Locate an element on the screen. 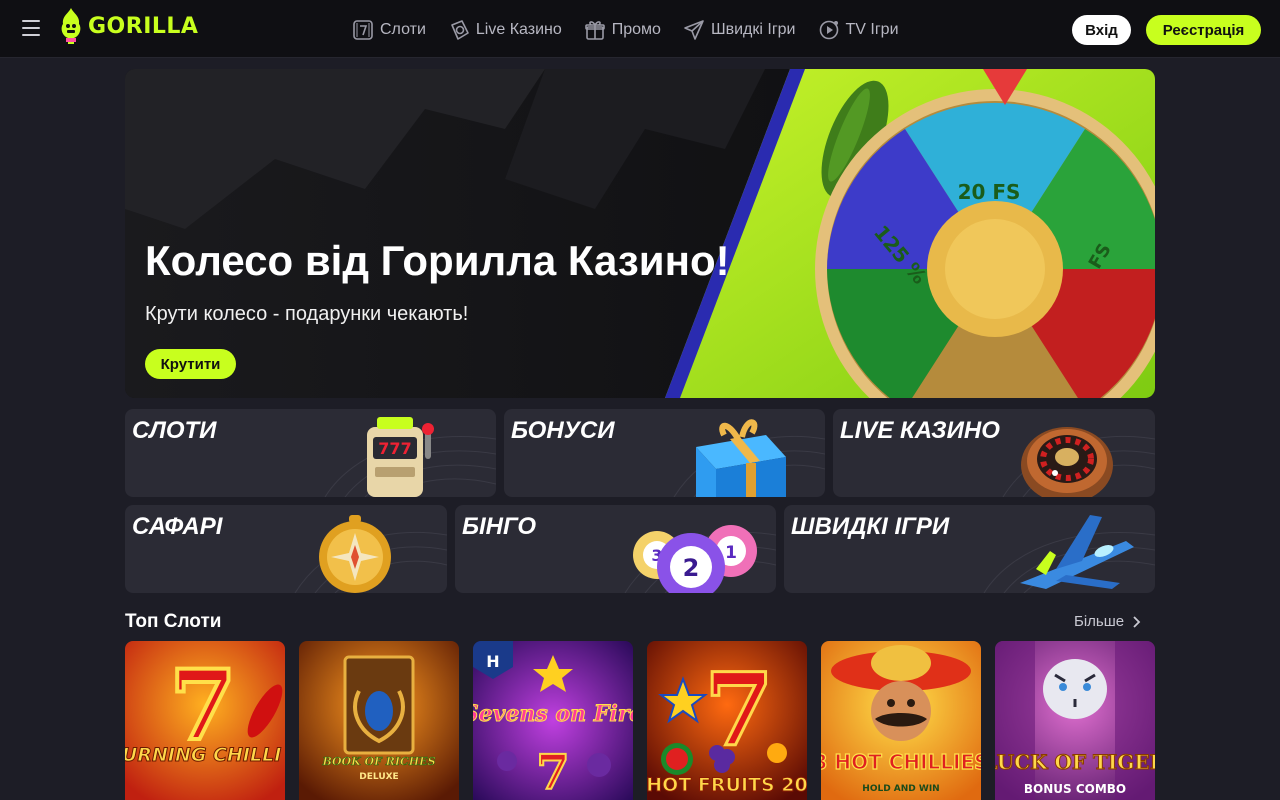 The image size is (1280, 800). game-tag: DELUXE is located at coordinates (378, 777).